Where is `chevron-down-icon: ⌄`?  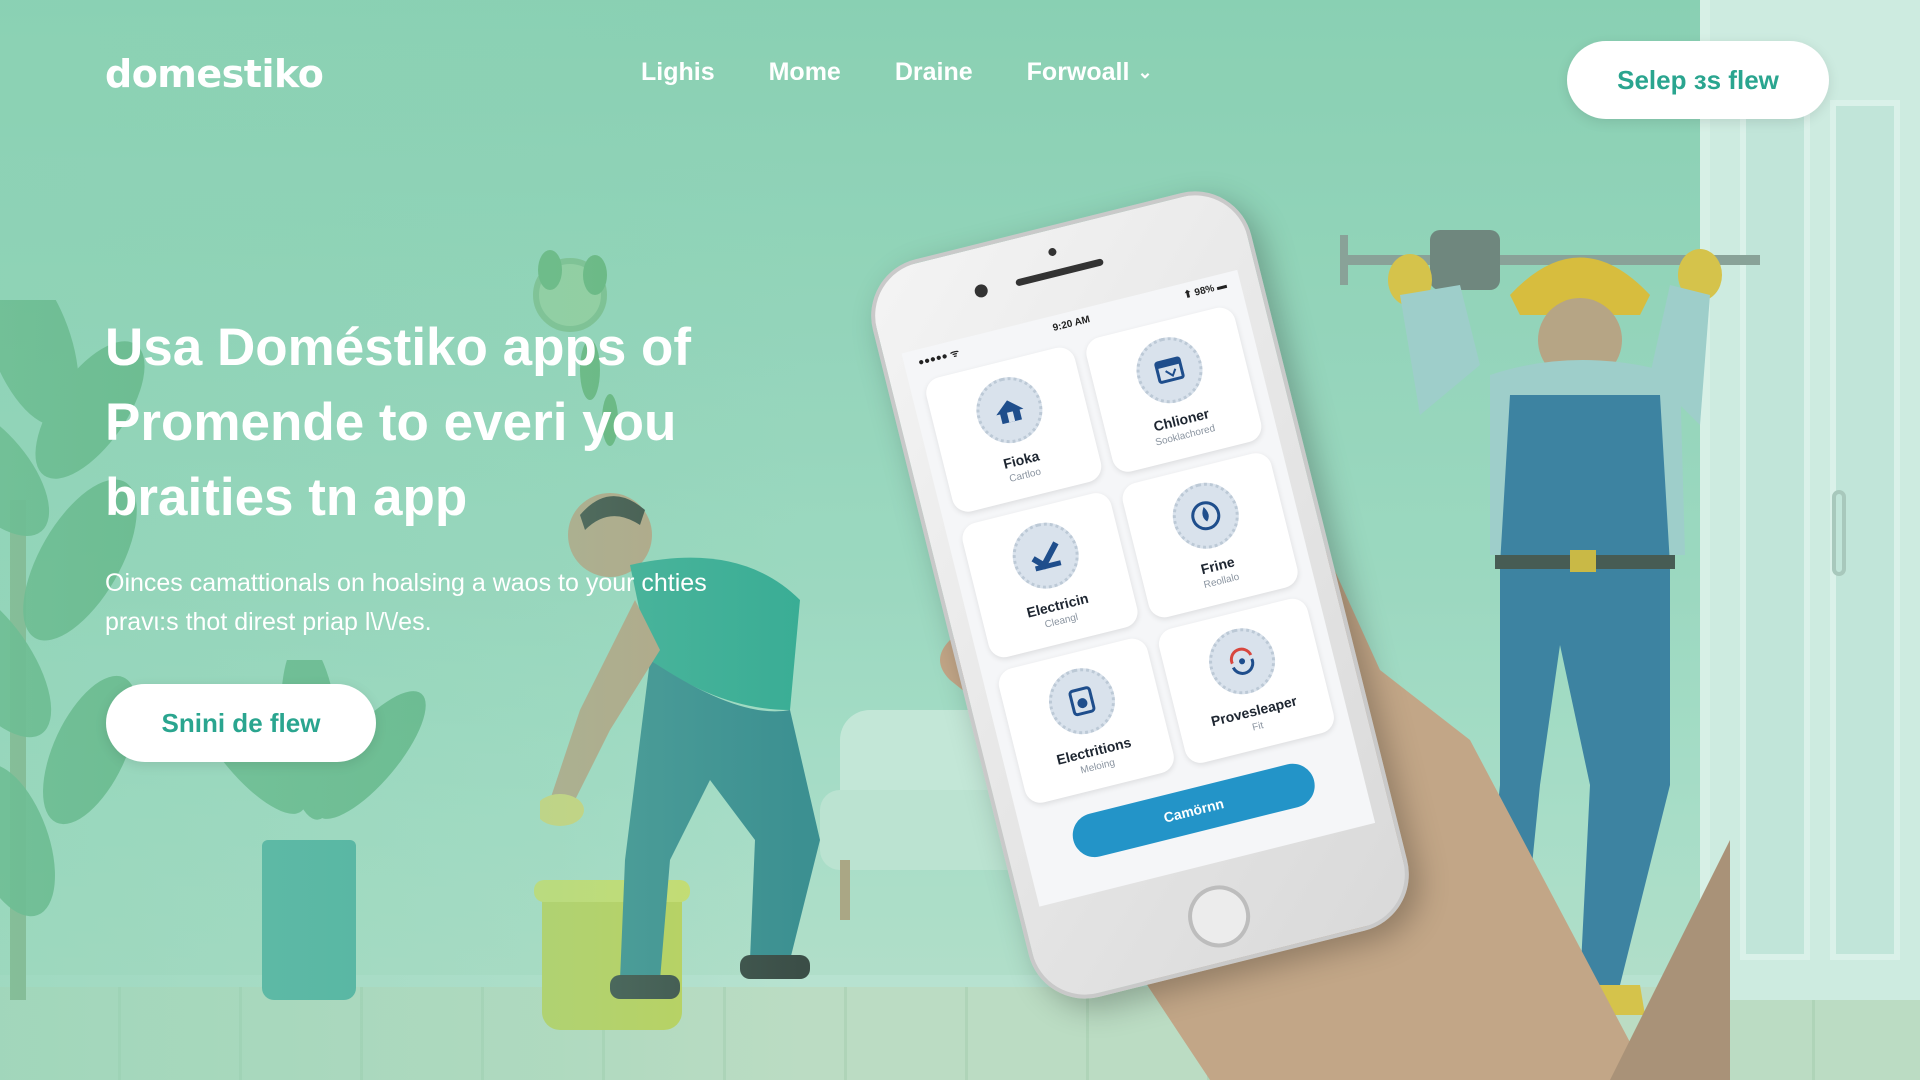 chevron-down-icon: ⌄ is located at coordinates (1145, 72).